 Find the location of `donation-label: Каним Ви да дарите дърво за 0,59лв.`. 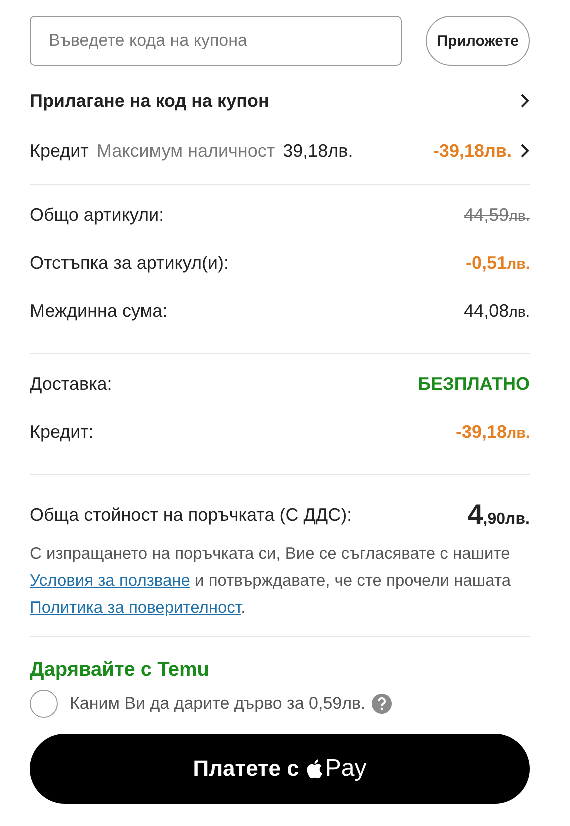

donation-label: Каним Ви да дарите дърво за 0,59лв. is located at coordinates (218, 704).